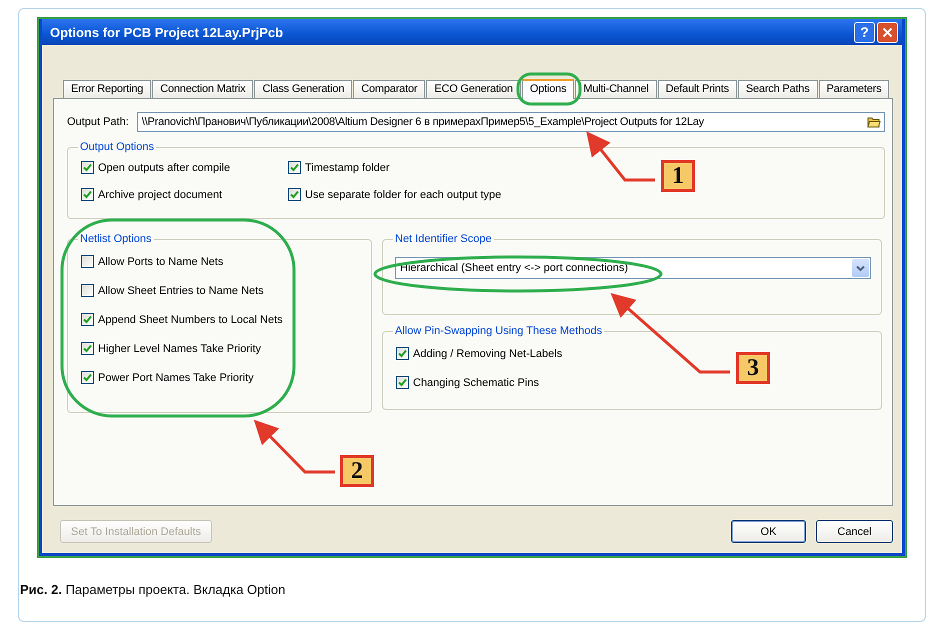 The height and width of the screenshot is (633, 940). I want to click on figure-caption: Рис. 2. Параметры проекта. Вкладка Option, so click(153, 589).